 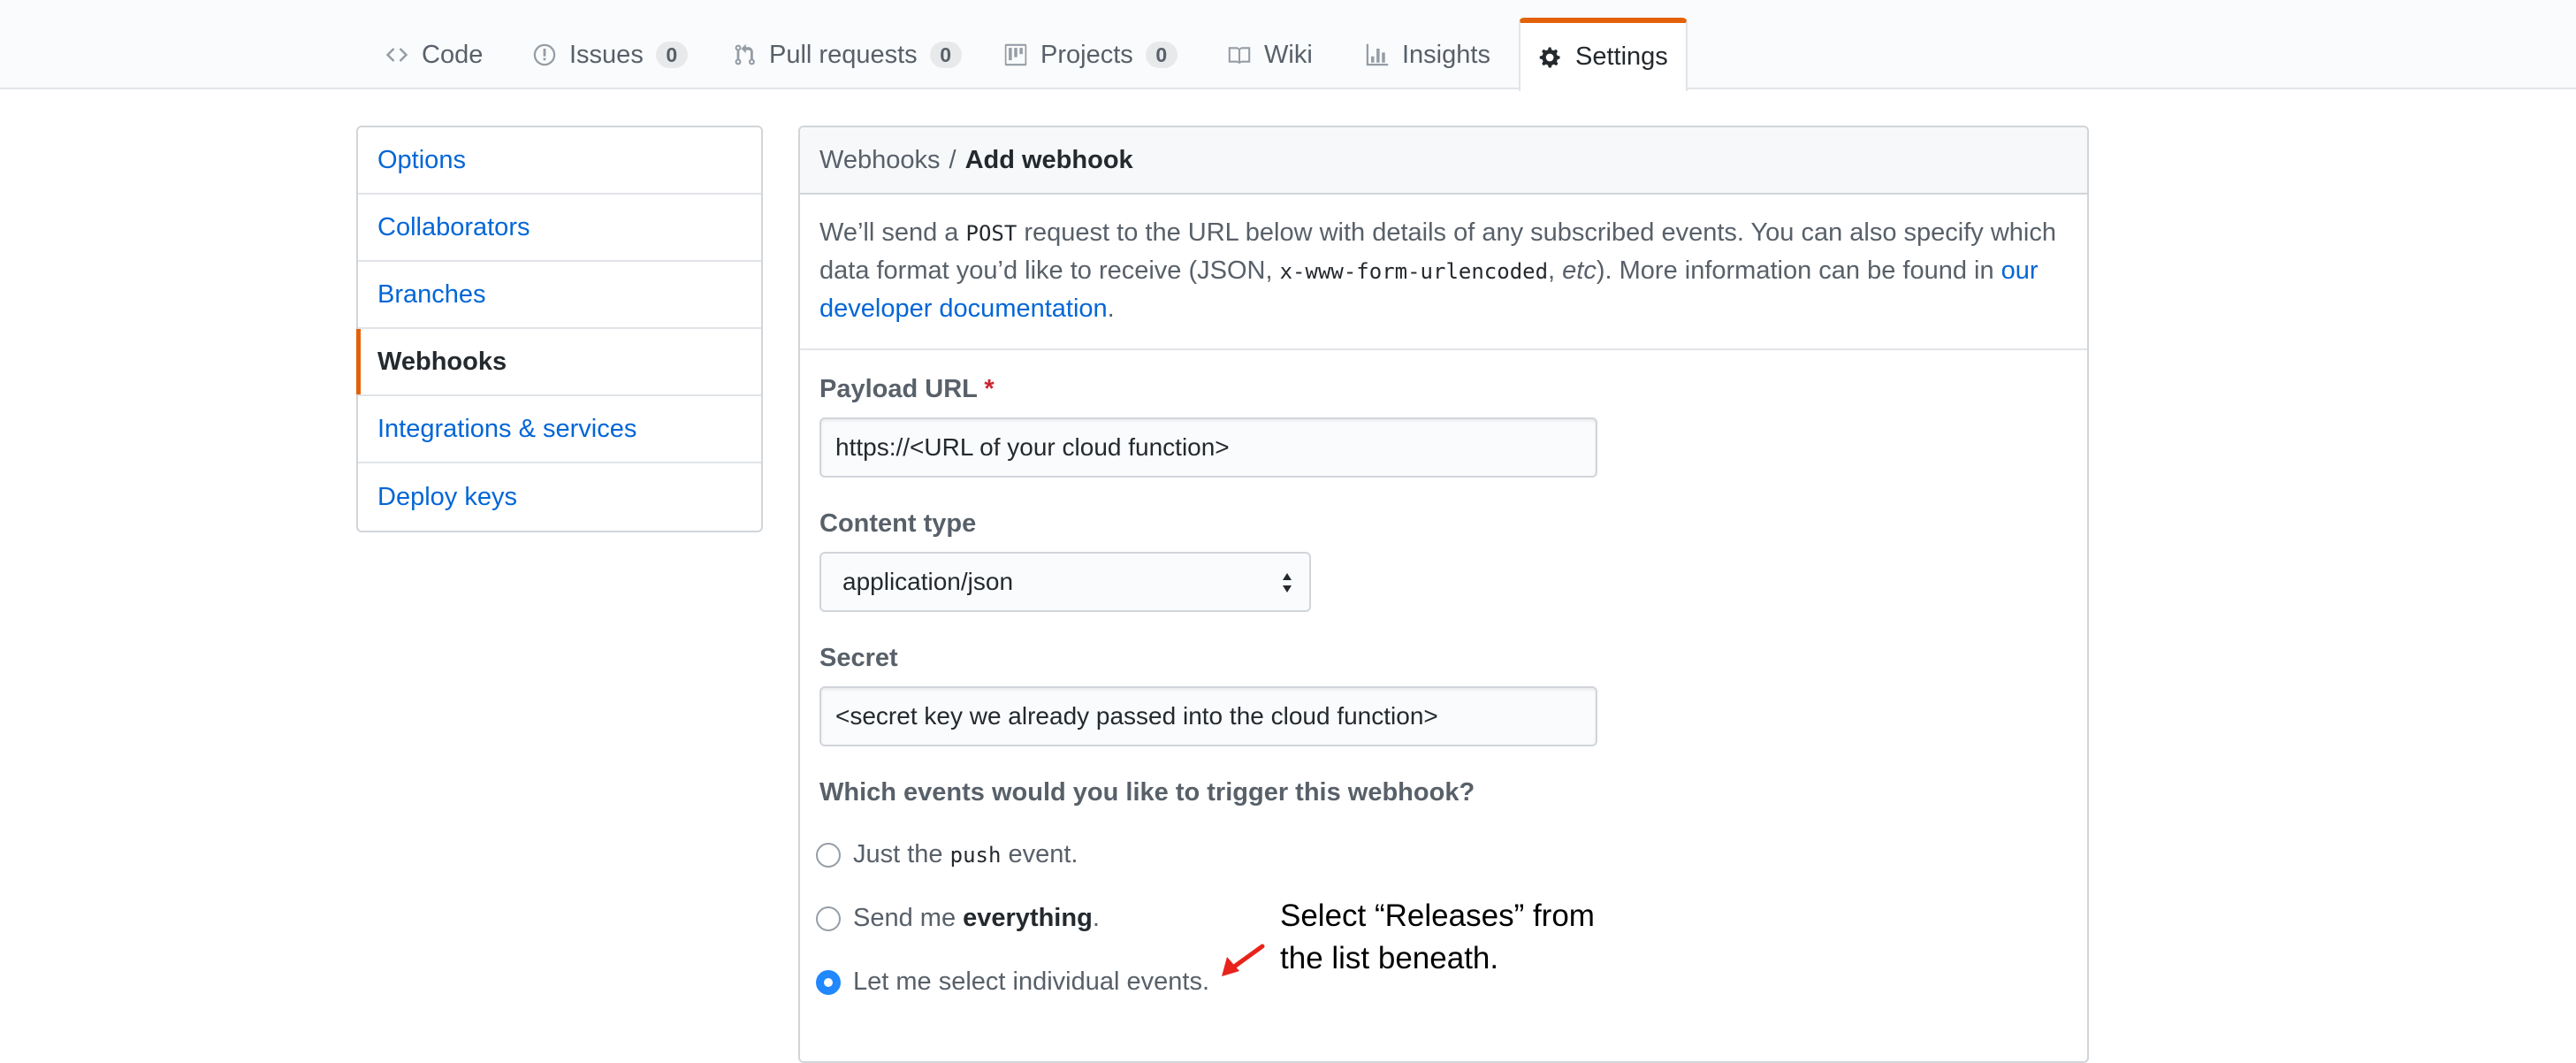 What do you see at coordinates (928, 581) in the screenshot?
I see `content-type-value: application/json` at bounding box center [928, 581].